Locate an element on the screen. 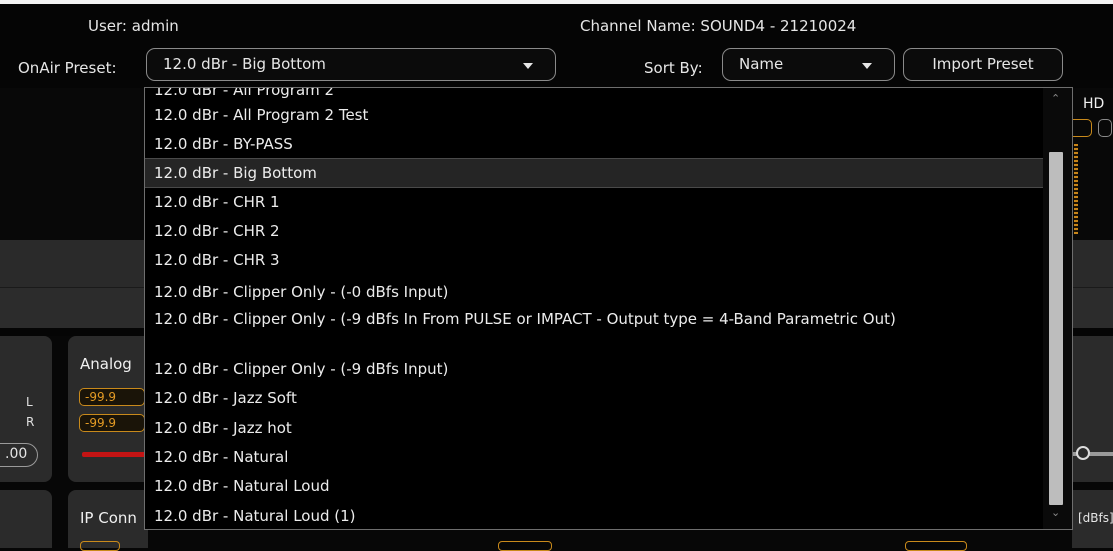  gain-slider is located at coordinates (115, 454).